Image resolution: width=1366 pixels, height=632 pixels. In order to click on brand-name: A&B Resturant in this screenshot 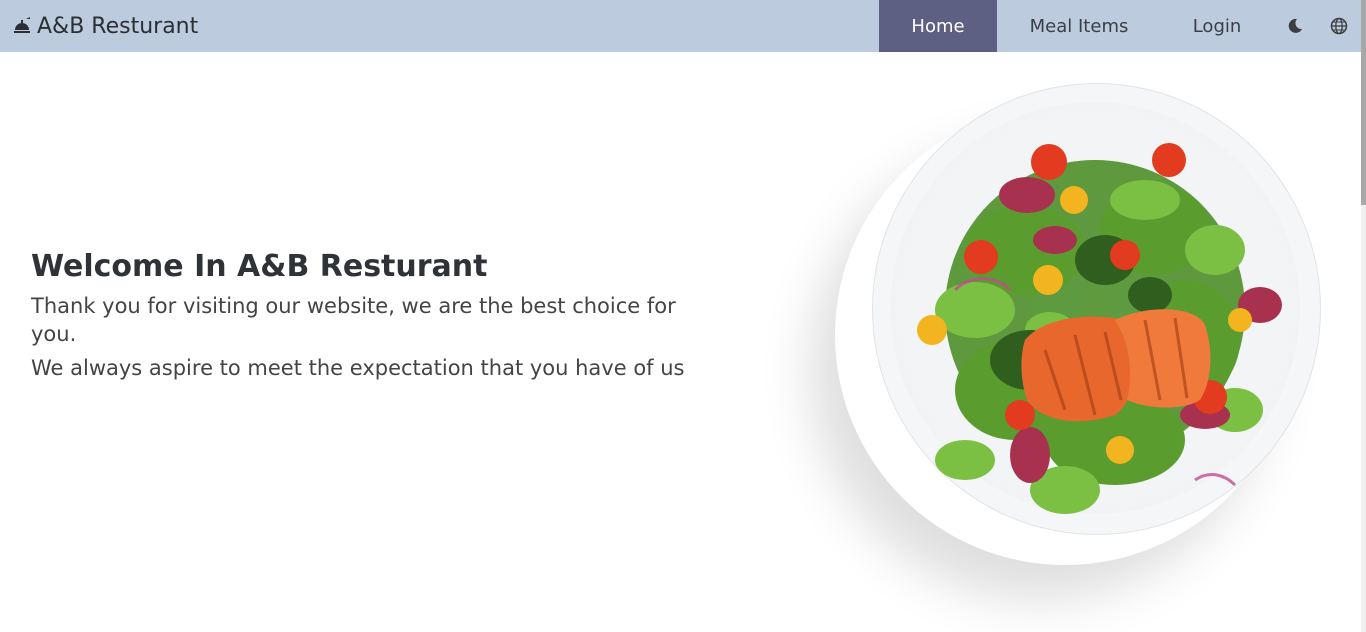, I will do `click(118, 26)`.